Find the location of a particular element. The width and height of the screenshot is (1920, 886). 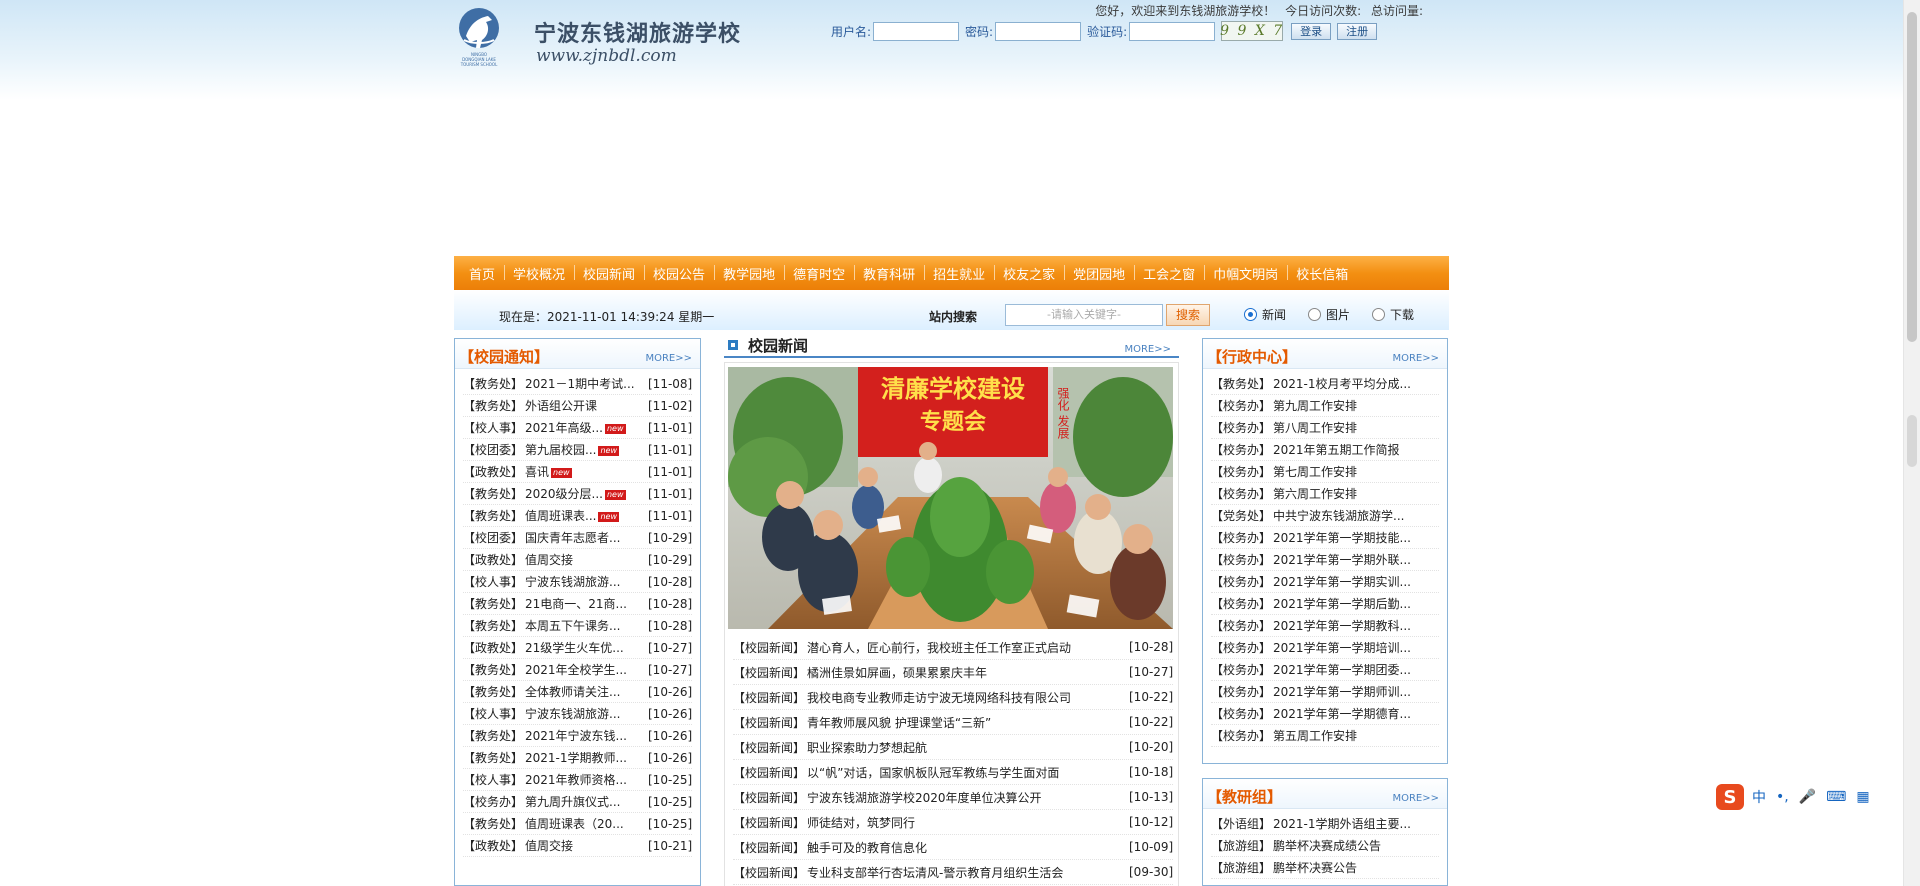

admin-title-link: 第五周工作安排 is located at coordinates (1356, 735).